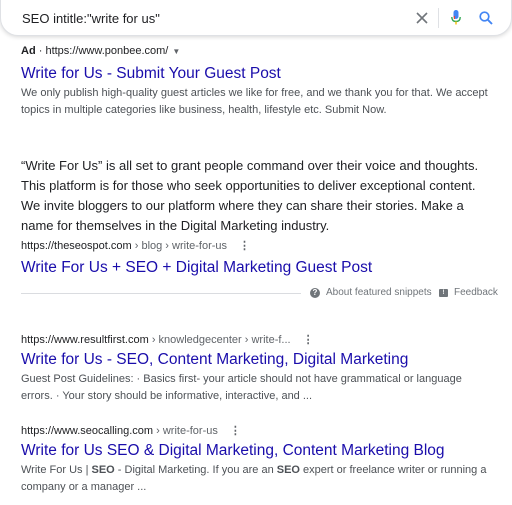 This screenshot has height=505, width=512. I want to click on result-breadcrumb: › write-for-us, so click(185, 431).